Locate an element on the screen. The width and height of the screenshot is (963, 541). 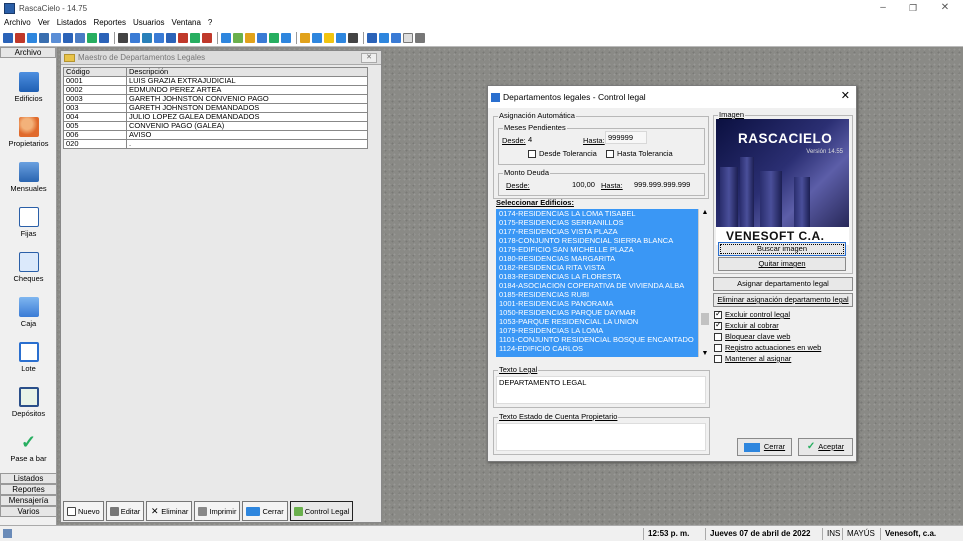
dialog-cerrar-button: Cerrar is located at coordinates (764, 447).